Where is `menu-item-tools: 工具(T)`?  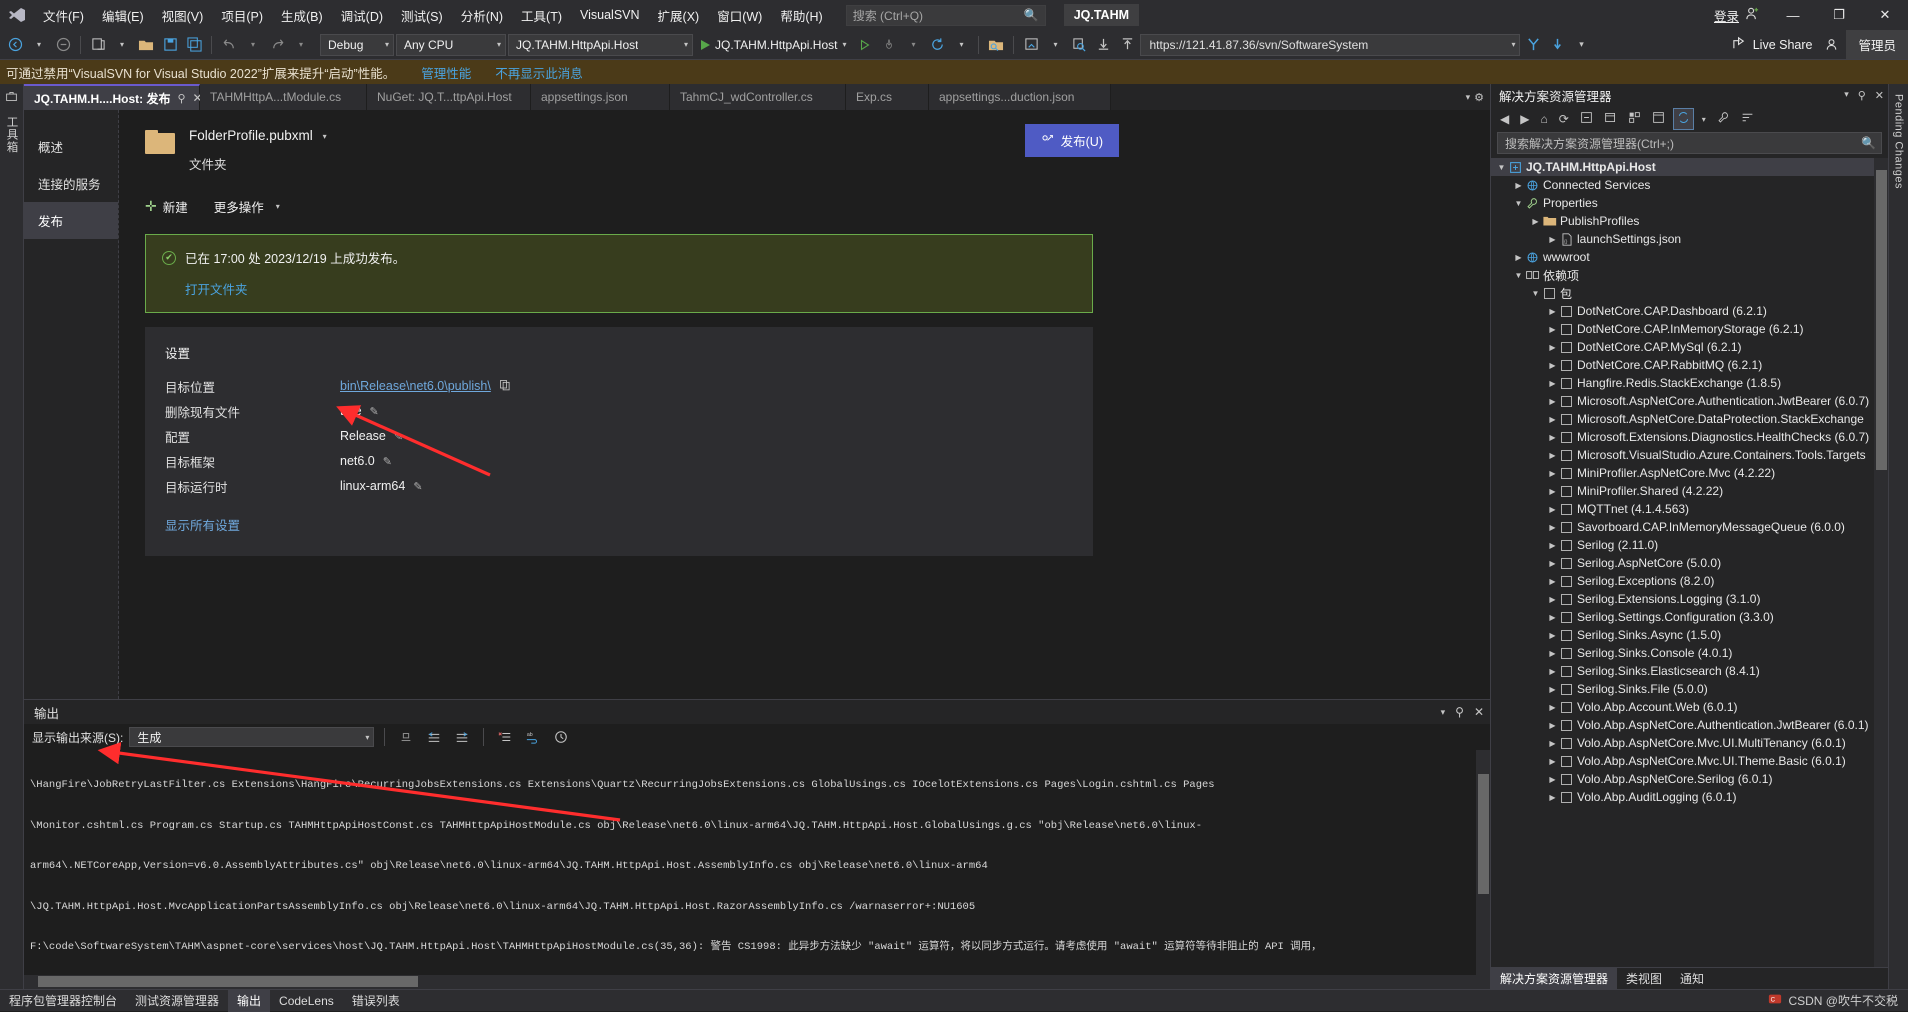 menu-item-tools: 工具(T) is located at coordinates (541, 15).